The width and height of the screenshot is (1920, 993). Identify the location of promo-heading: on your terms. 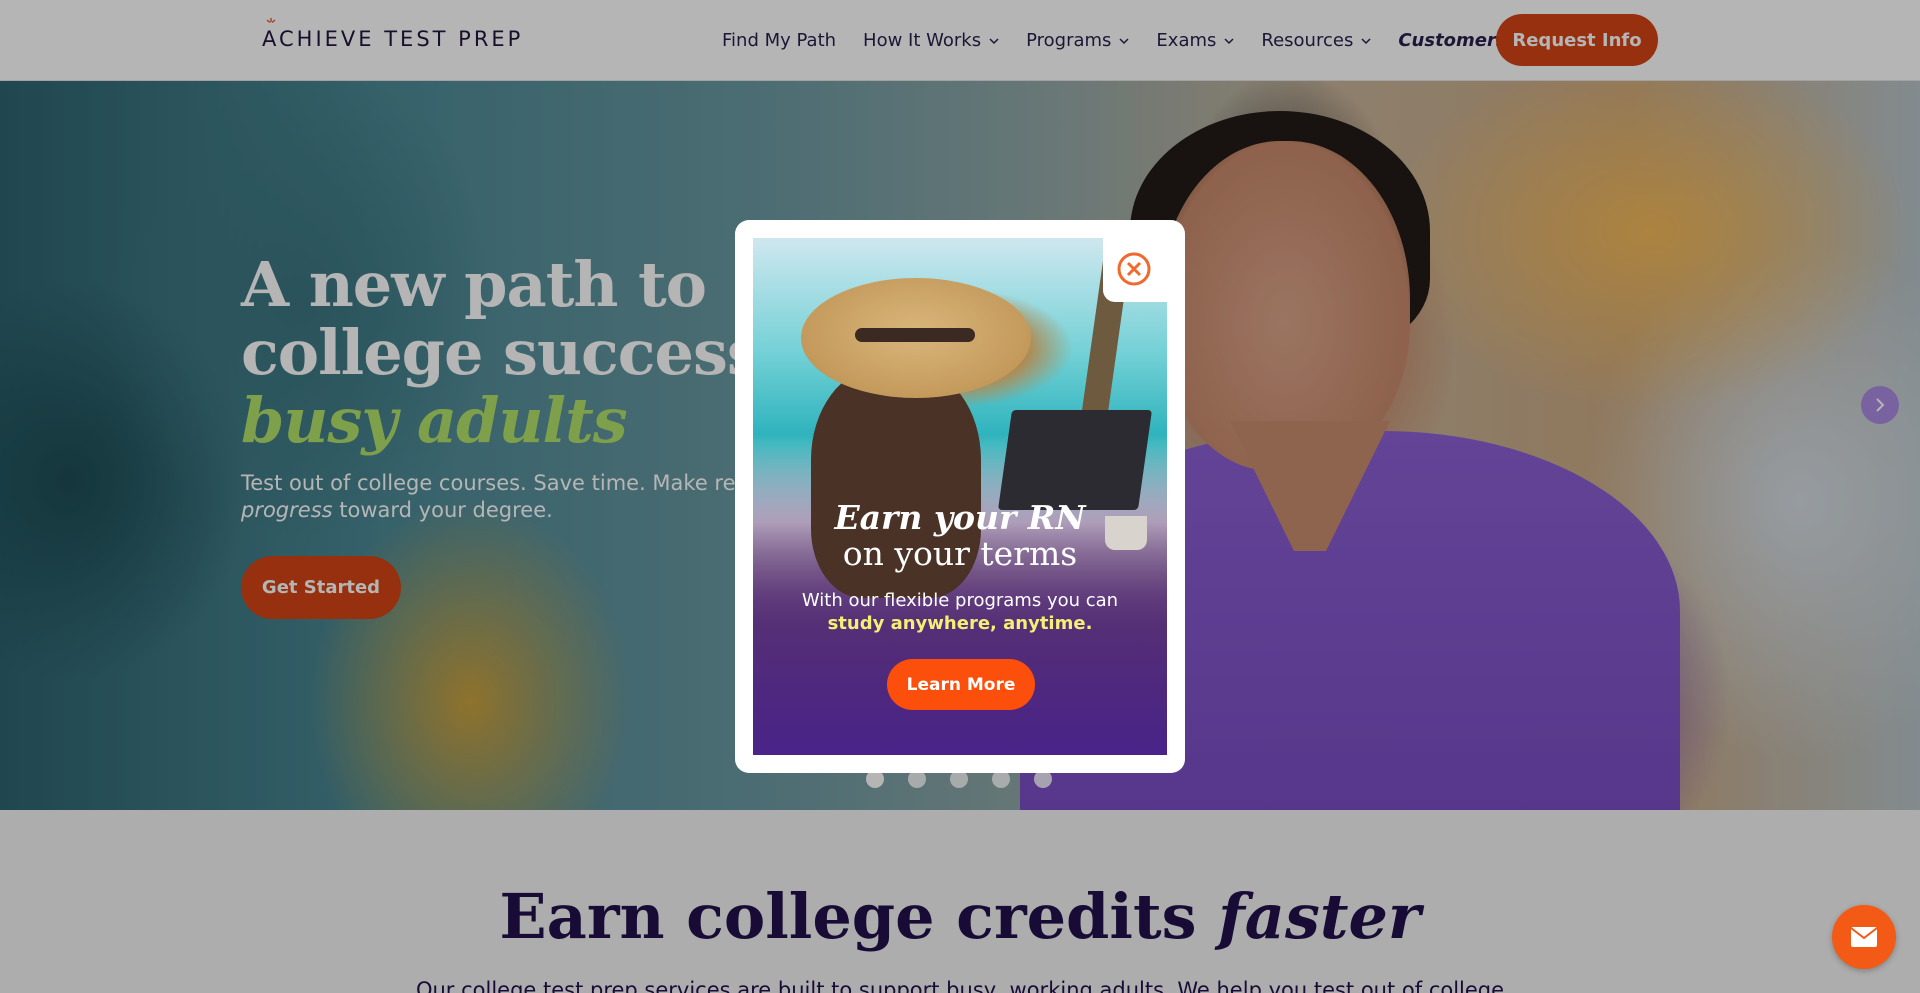
(960, 553).